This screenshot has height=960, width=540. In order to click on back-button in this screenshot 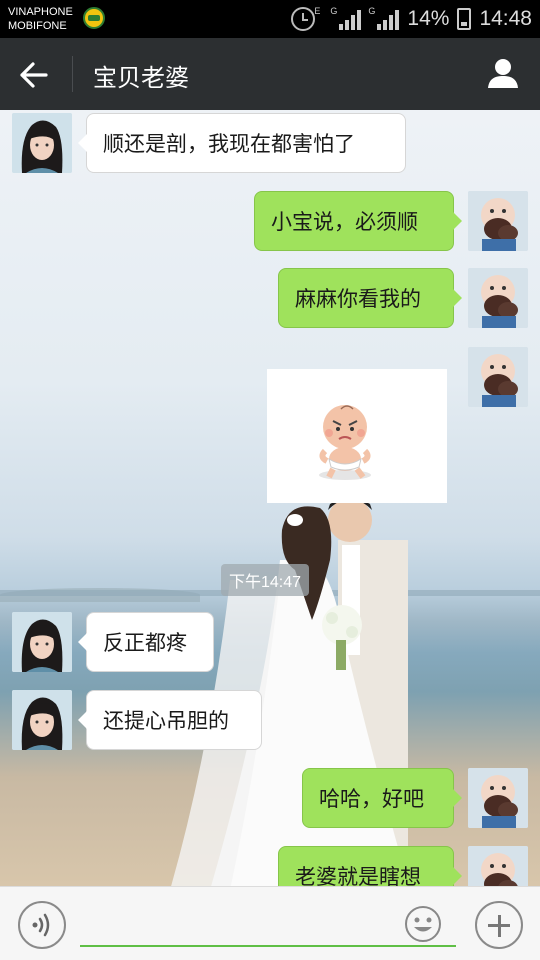, I will do `click(36, 75)`.